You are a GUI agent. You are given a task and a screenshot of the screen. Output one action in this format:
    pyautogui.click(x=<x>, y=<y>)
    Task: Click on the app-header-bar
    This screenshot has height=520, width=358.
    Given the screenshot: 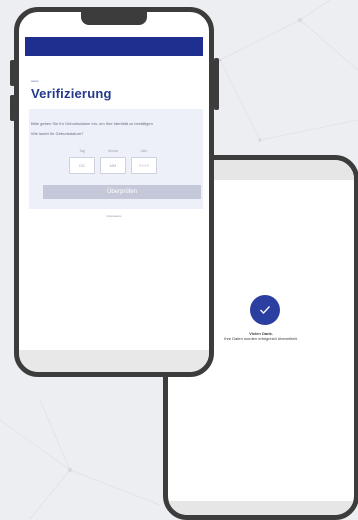 What is the action you would take?
    pyautogui.click(x=114, y=46)
    